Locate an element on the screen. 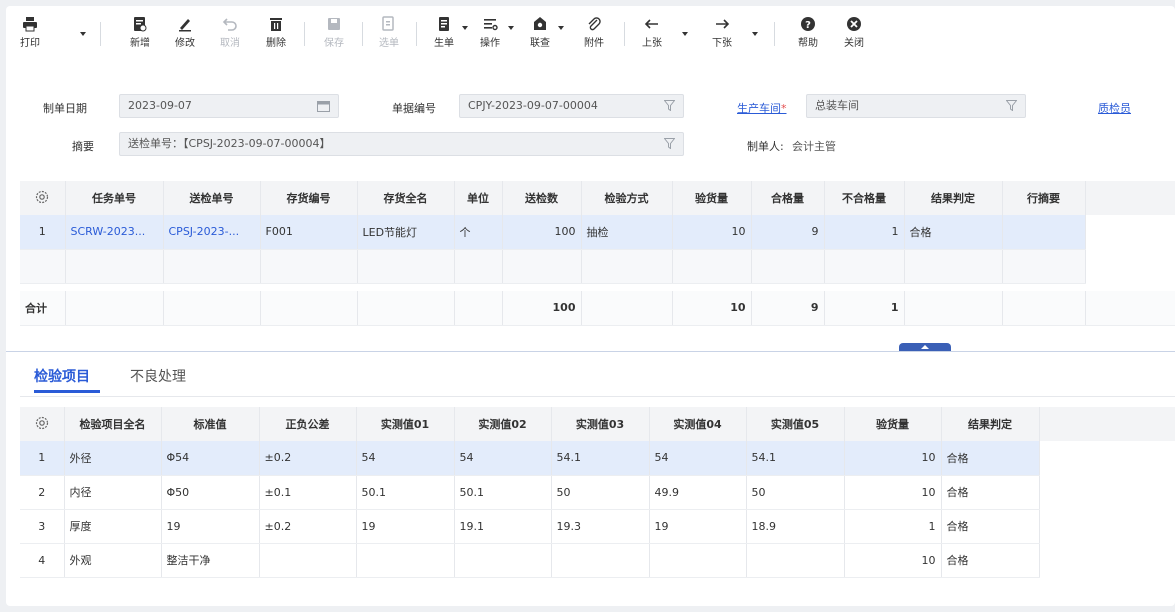 The image size is (1175, 612). workshop-label: 生产车间* is located at coordinates (762, 108).